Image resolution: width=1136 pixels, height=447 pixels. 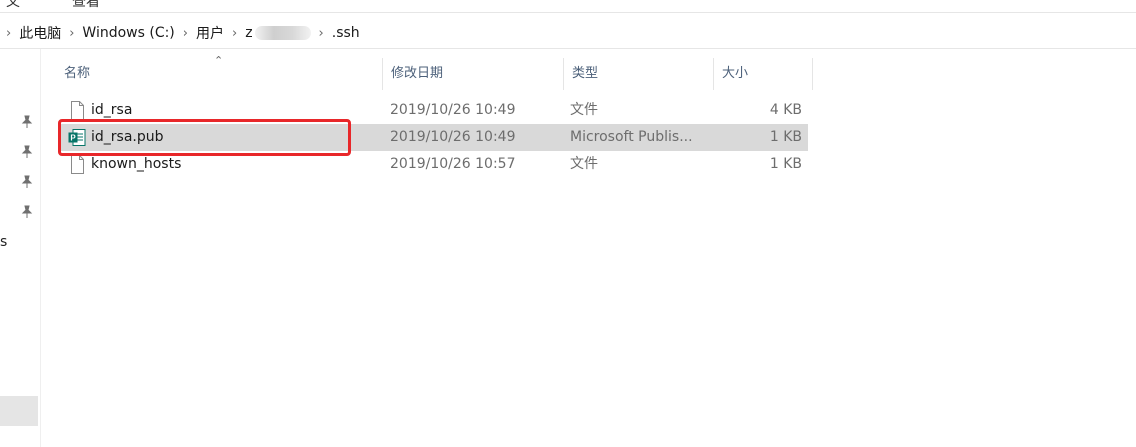 I want to click on ribbon-divider, so click(x=568, y=12).